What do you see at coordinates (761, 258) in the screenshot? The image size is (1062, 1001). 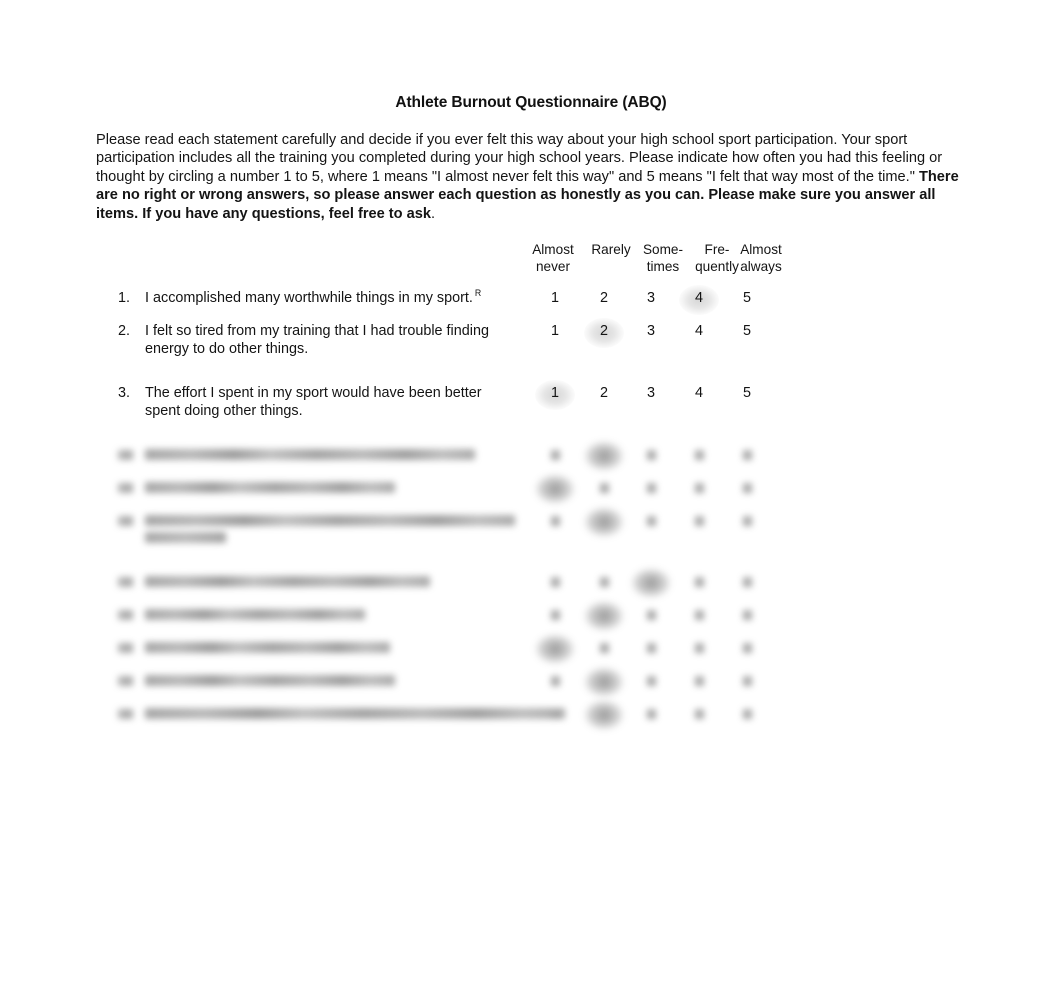 I see `scale-header-almost-always: Almost always` at bounding box center [761, 258].